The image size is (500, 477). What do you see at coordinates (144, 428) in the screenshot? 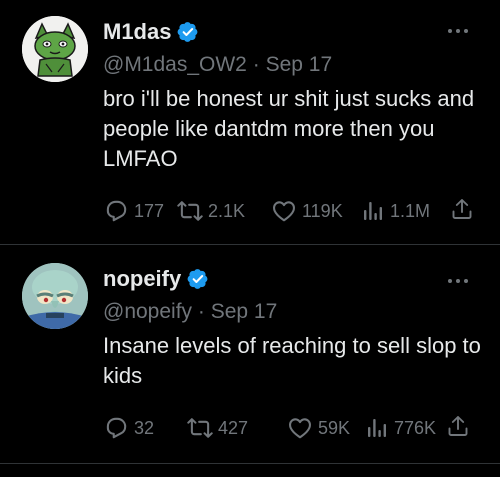
I see `reply-count: 32` at bounding box center [144, 428].